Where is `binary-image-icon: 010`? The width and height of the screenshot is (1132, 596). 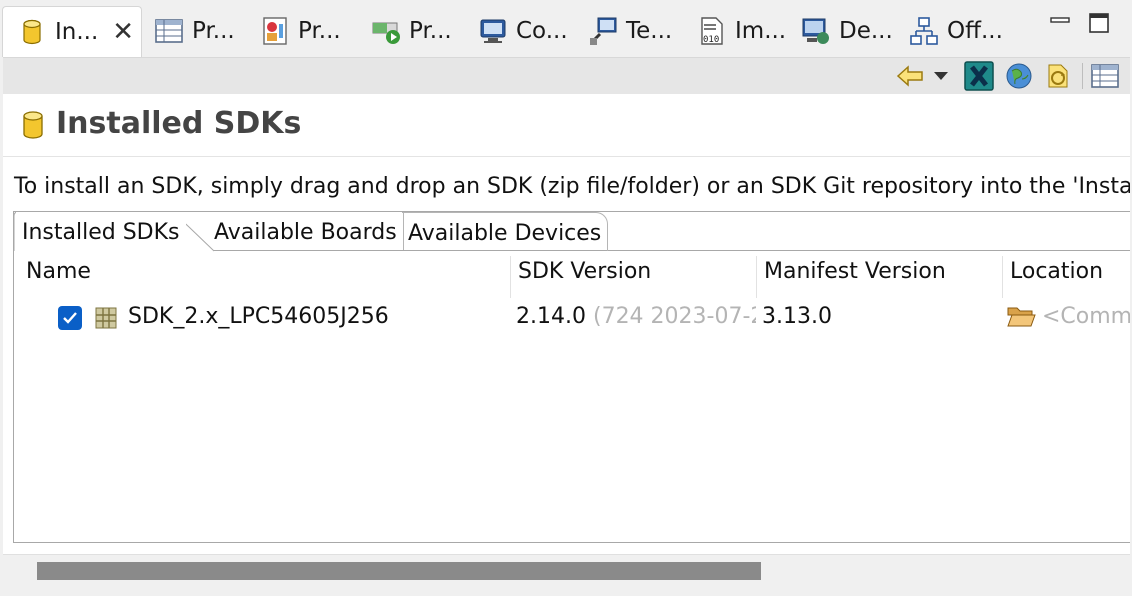 binary-image-icon: 010 is located at coordinates (712, 31).